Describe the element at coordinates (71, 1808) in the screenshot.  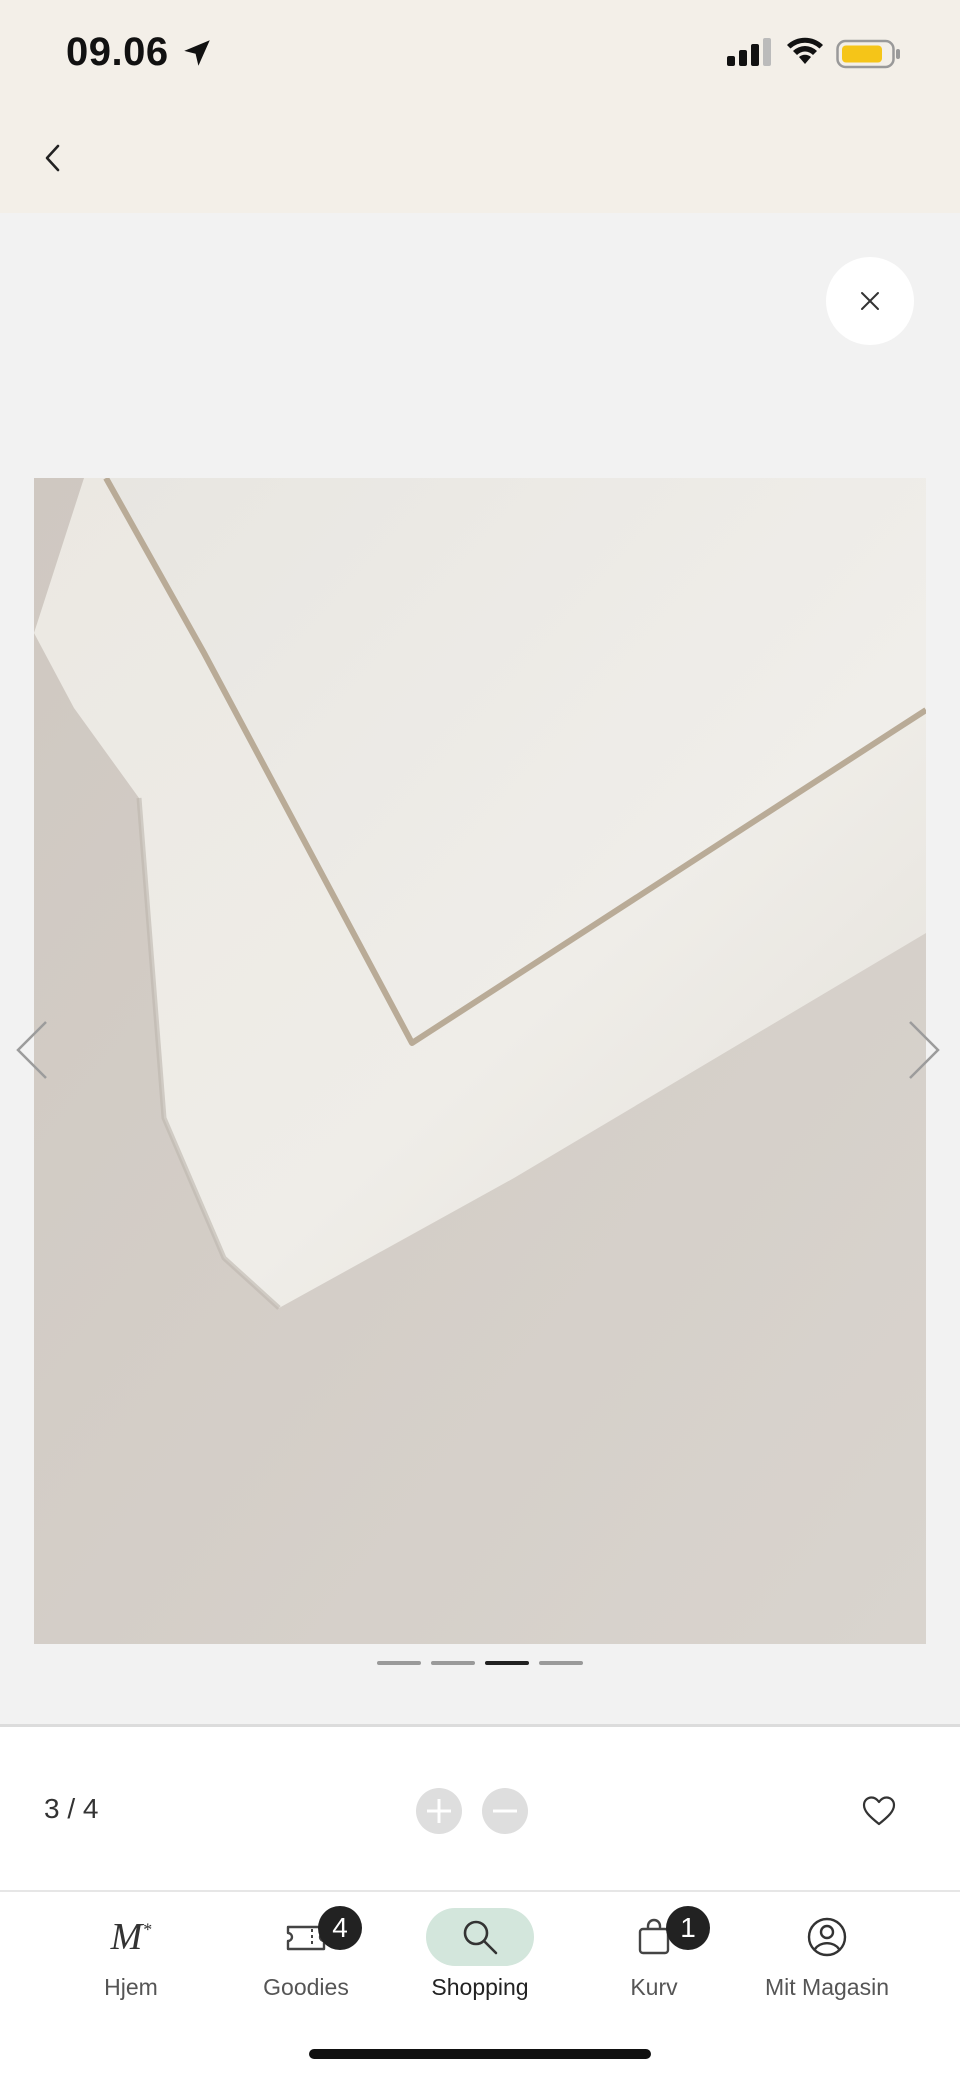
I see `image-counter: 3 / 4` at that location.